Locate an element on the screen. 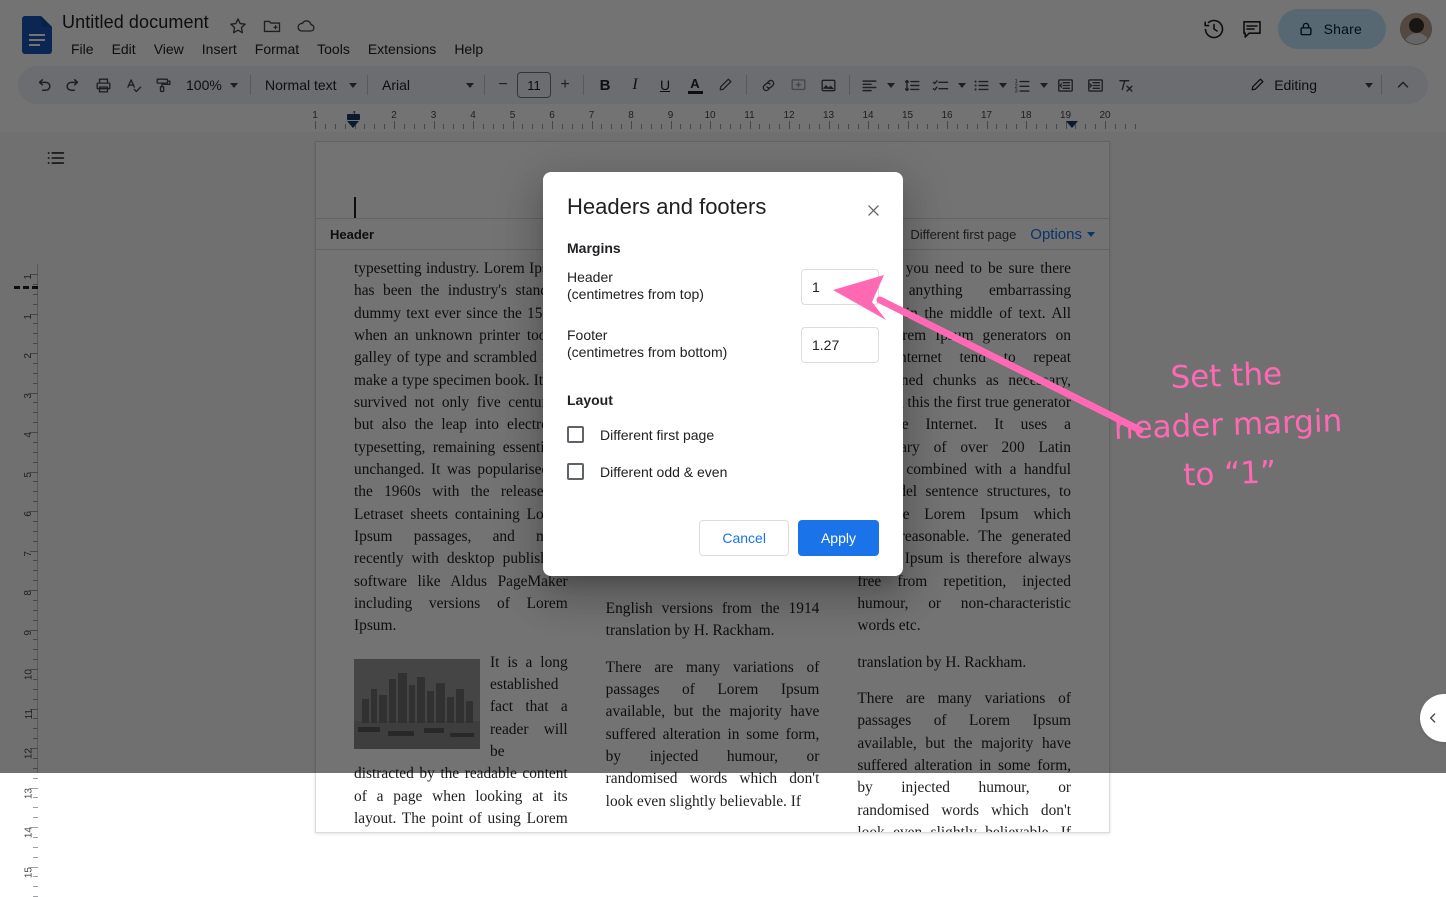 Image resolution: width=1446 pixels, height=897 pixels. font-family-dropdown: Arial is located at coordinates (426, 85).